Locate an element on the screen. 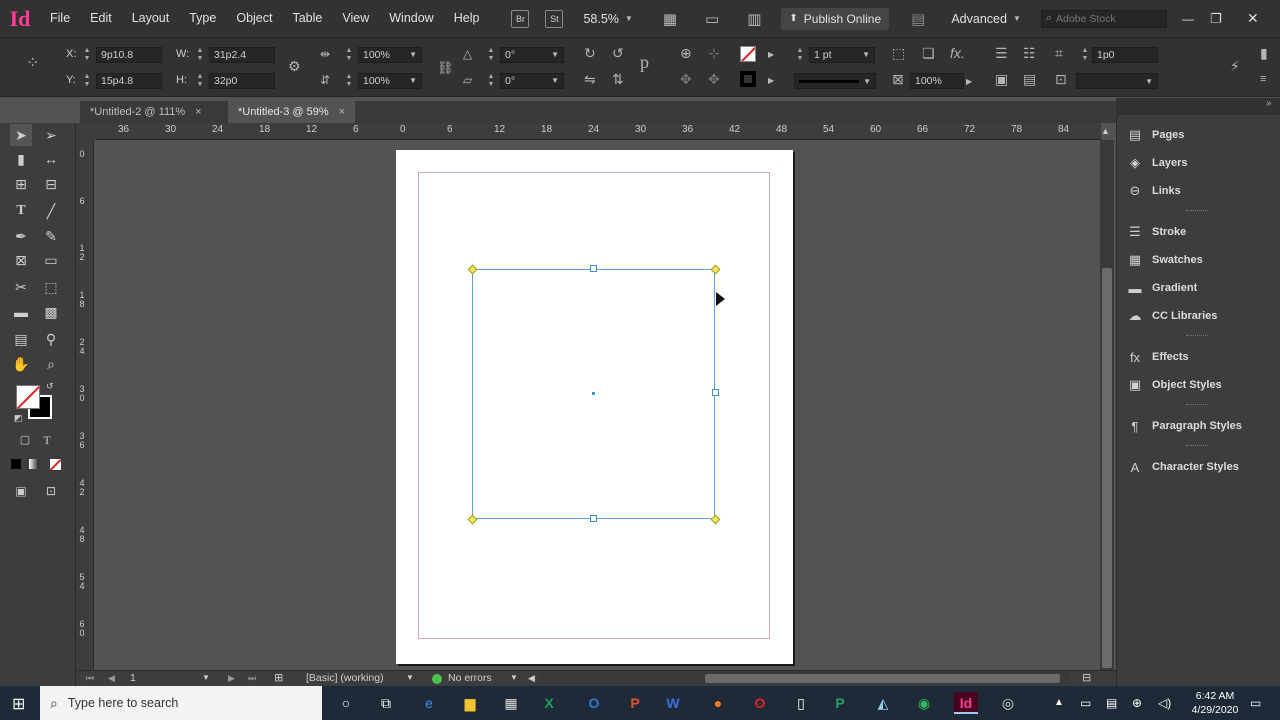 Image resolution: width=1280 pixels, height=720 pixels. note-tool-icon: ▤ is located at coordinates (21, 339).